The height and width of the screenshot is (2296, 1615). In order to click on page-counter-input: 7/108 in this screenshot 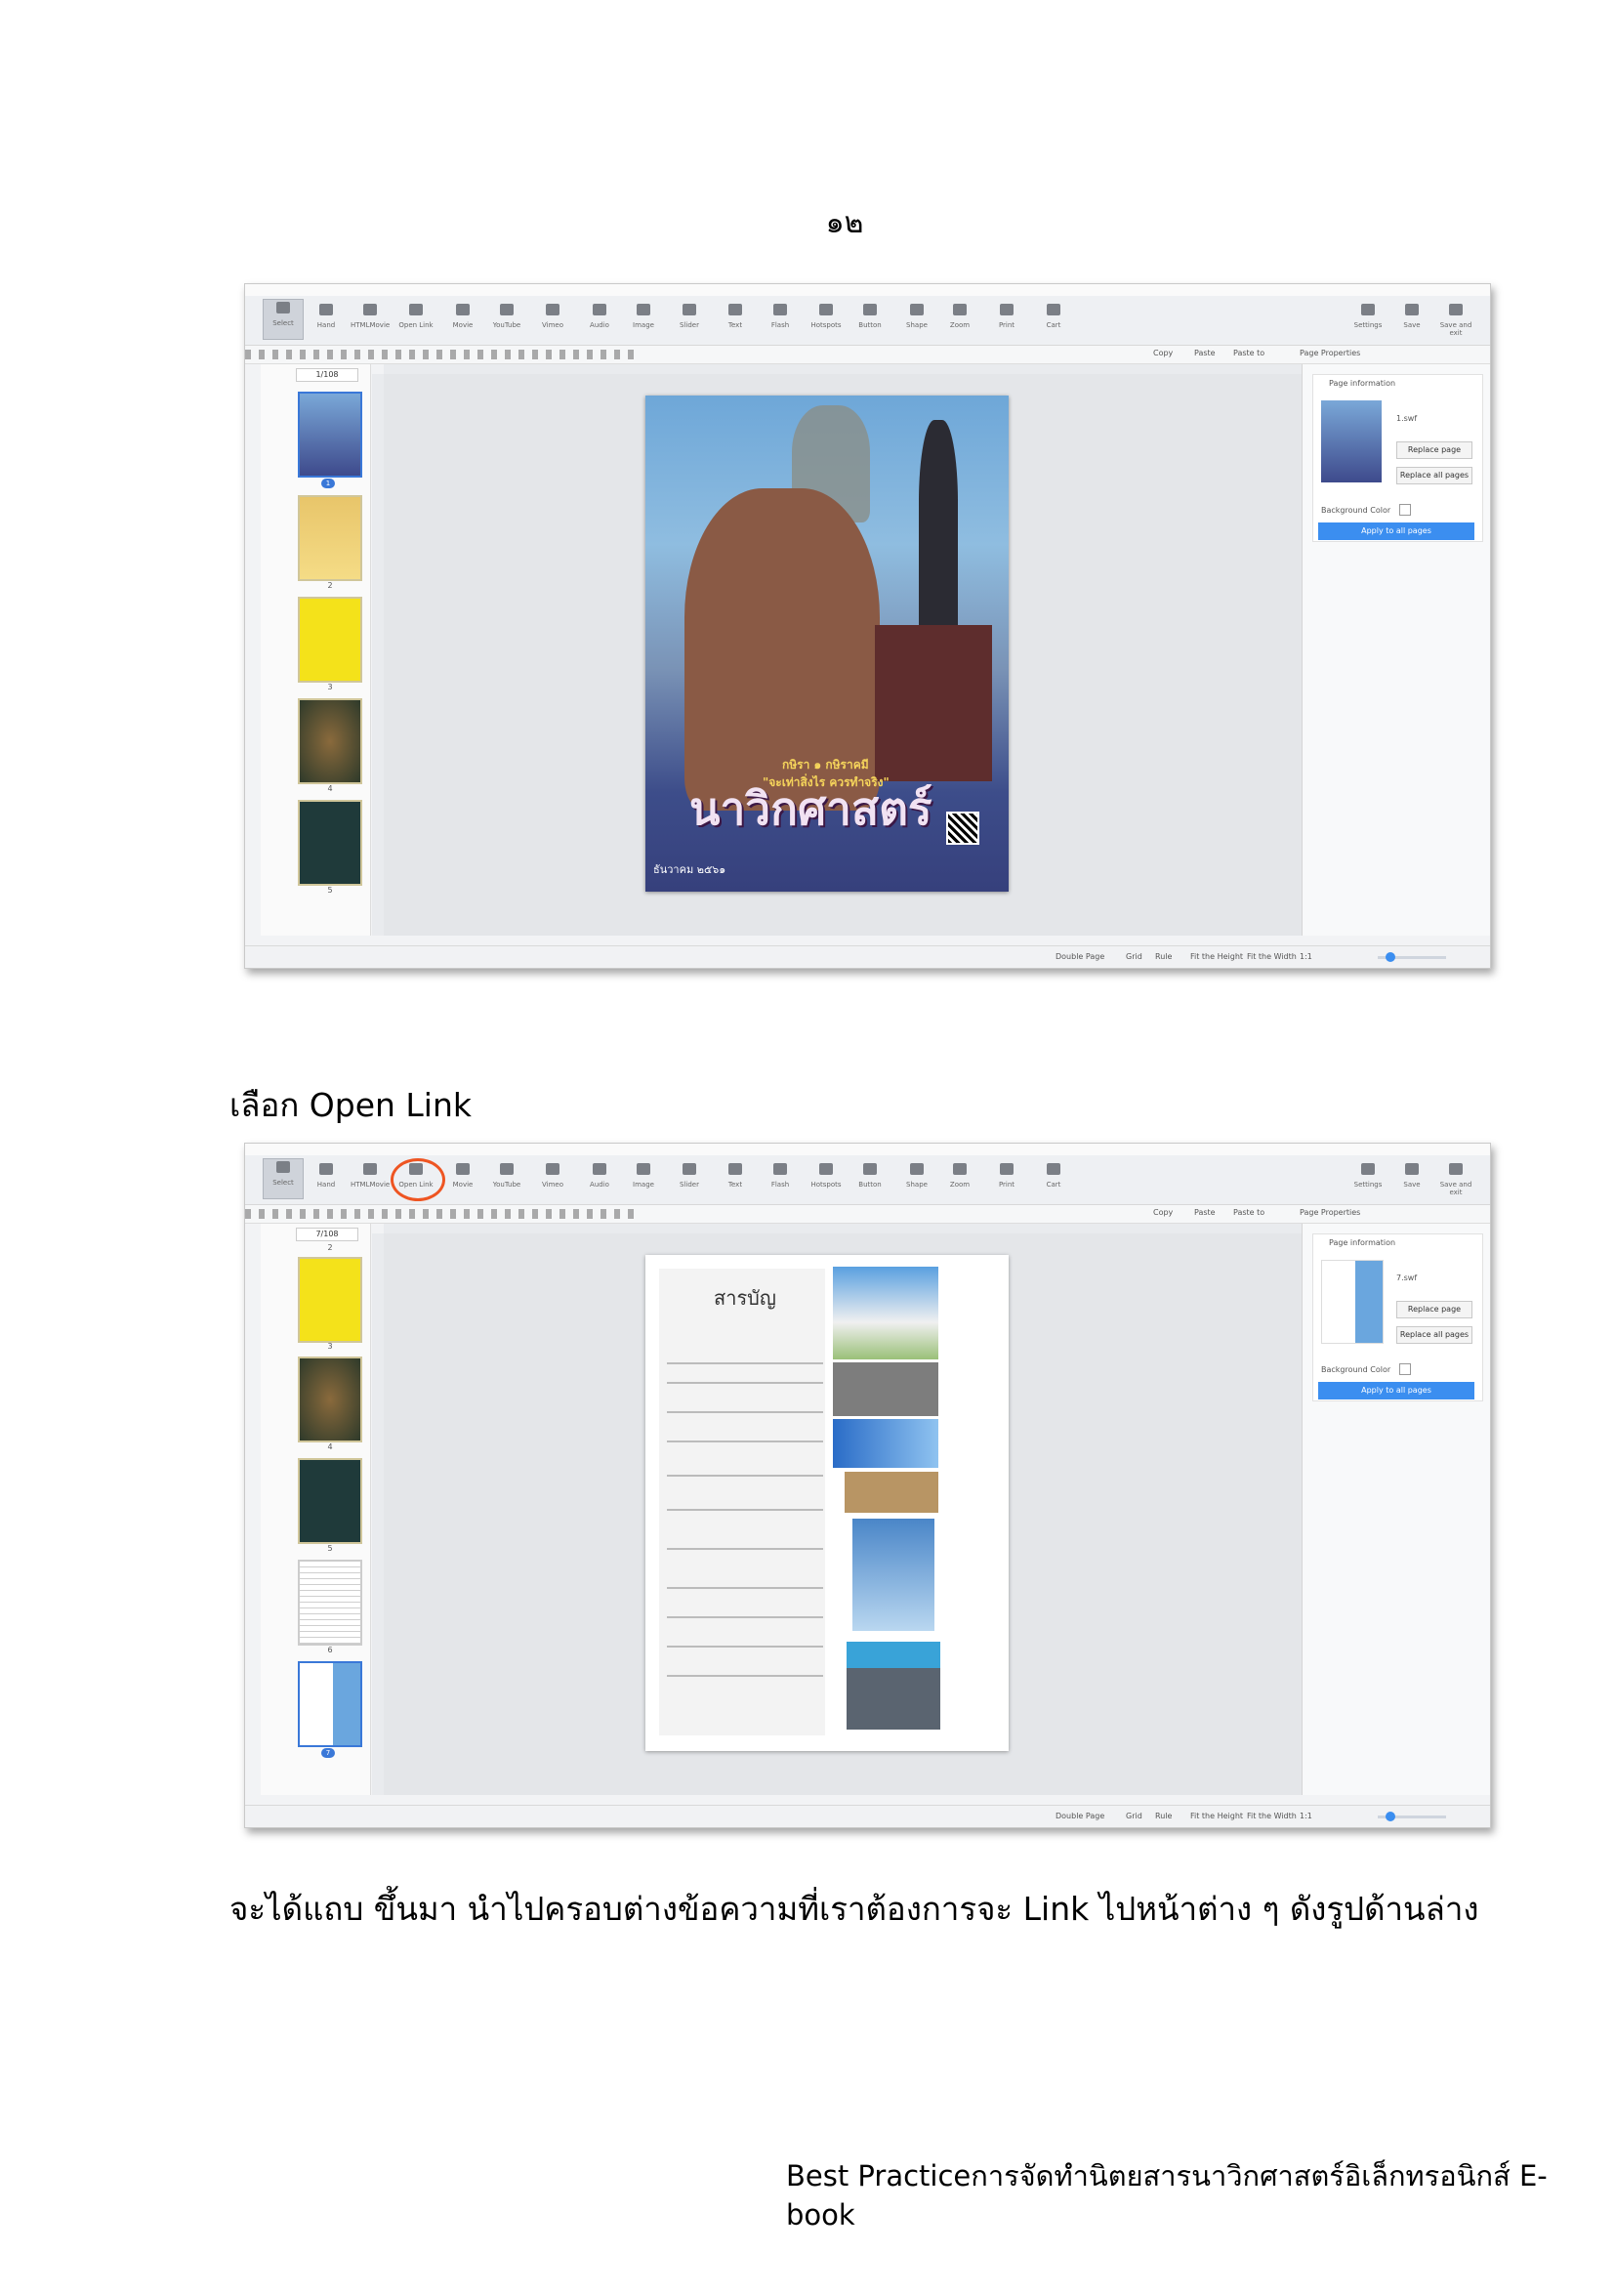, I will do `click(327, 1234)`.